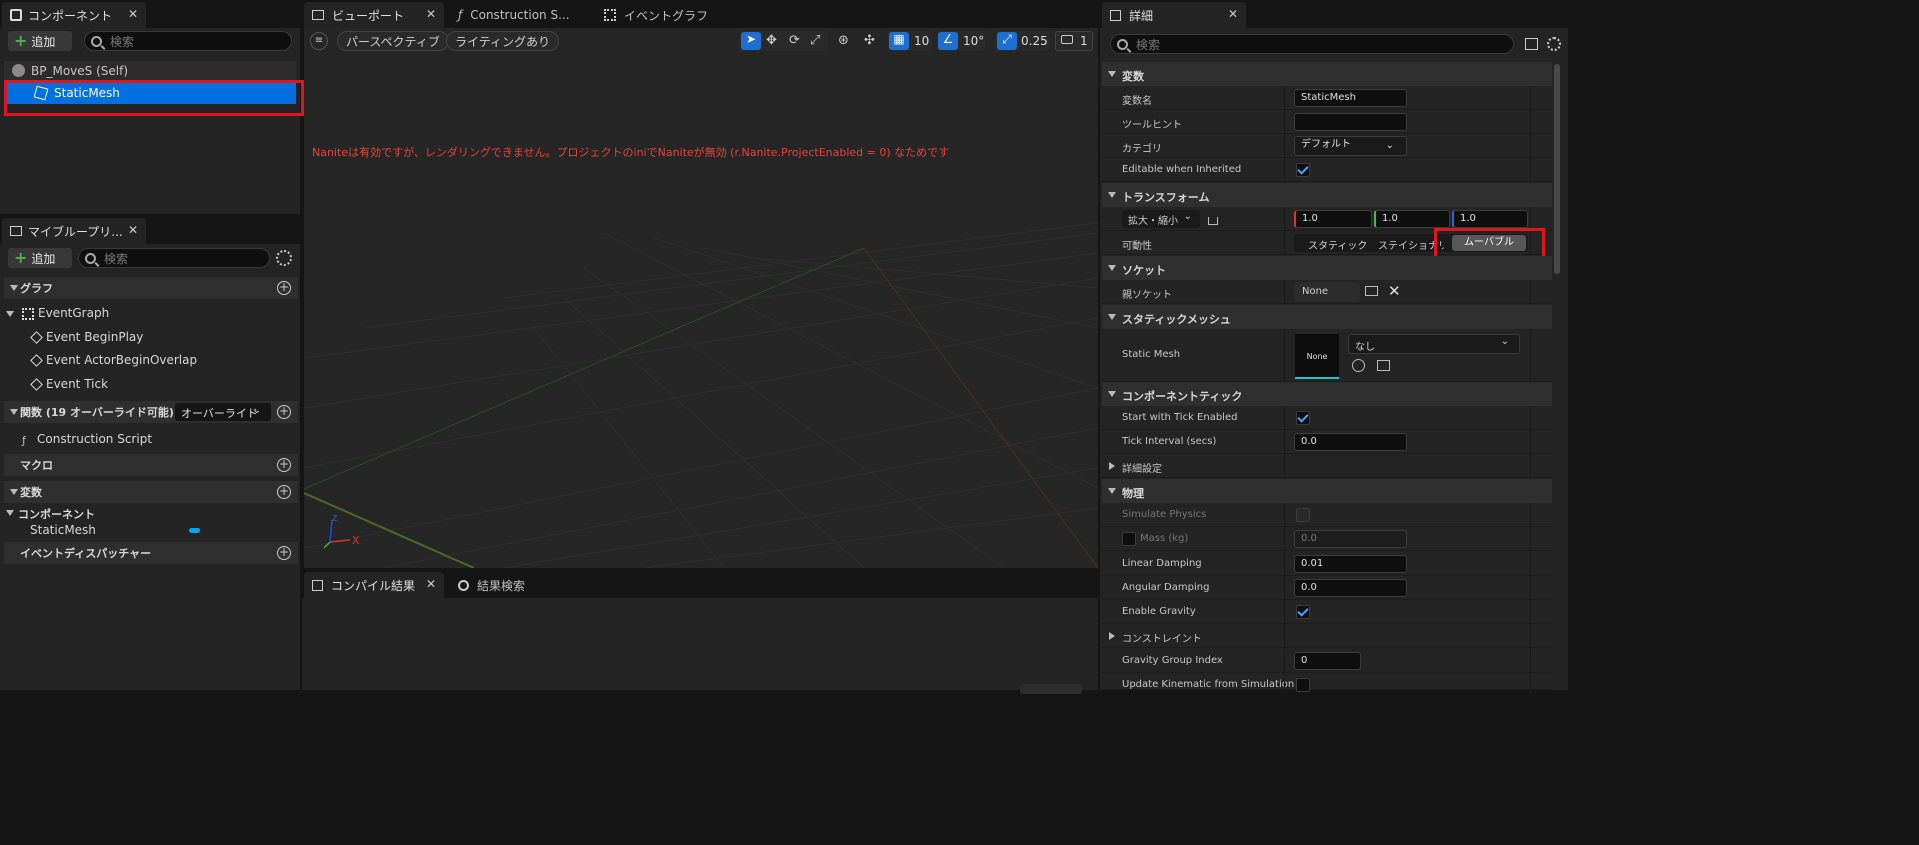  I want to click on row-constraints: コンストレイント, so click(1327, 636).